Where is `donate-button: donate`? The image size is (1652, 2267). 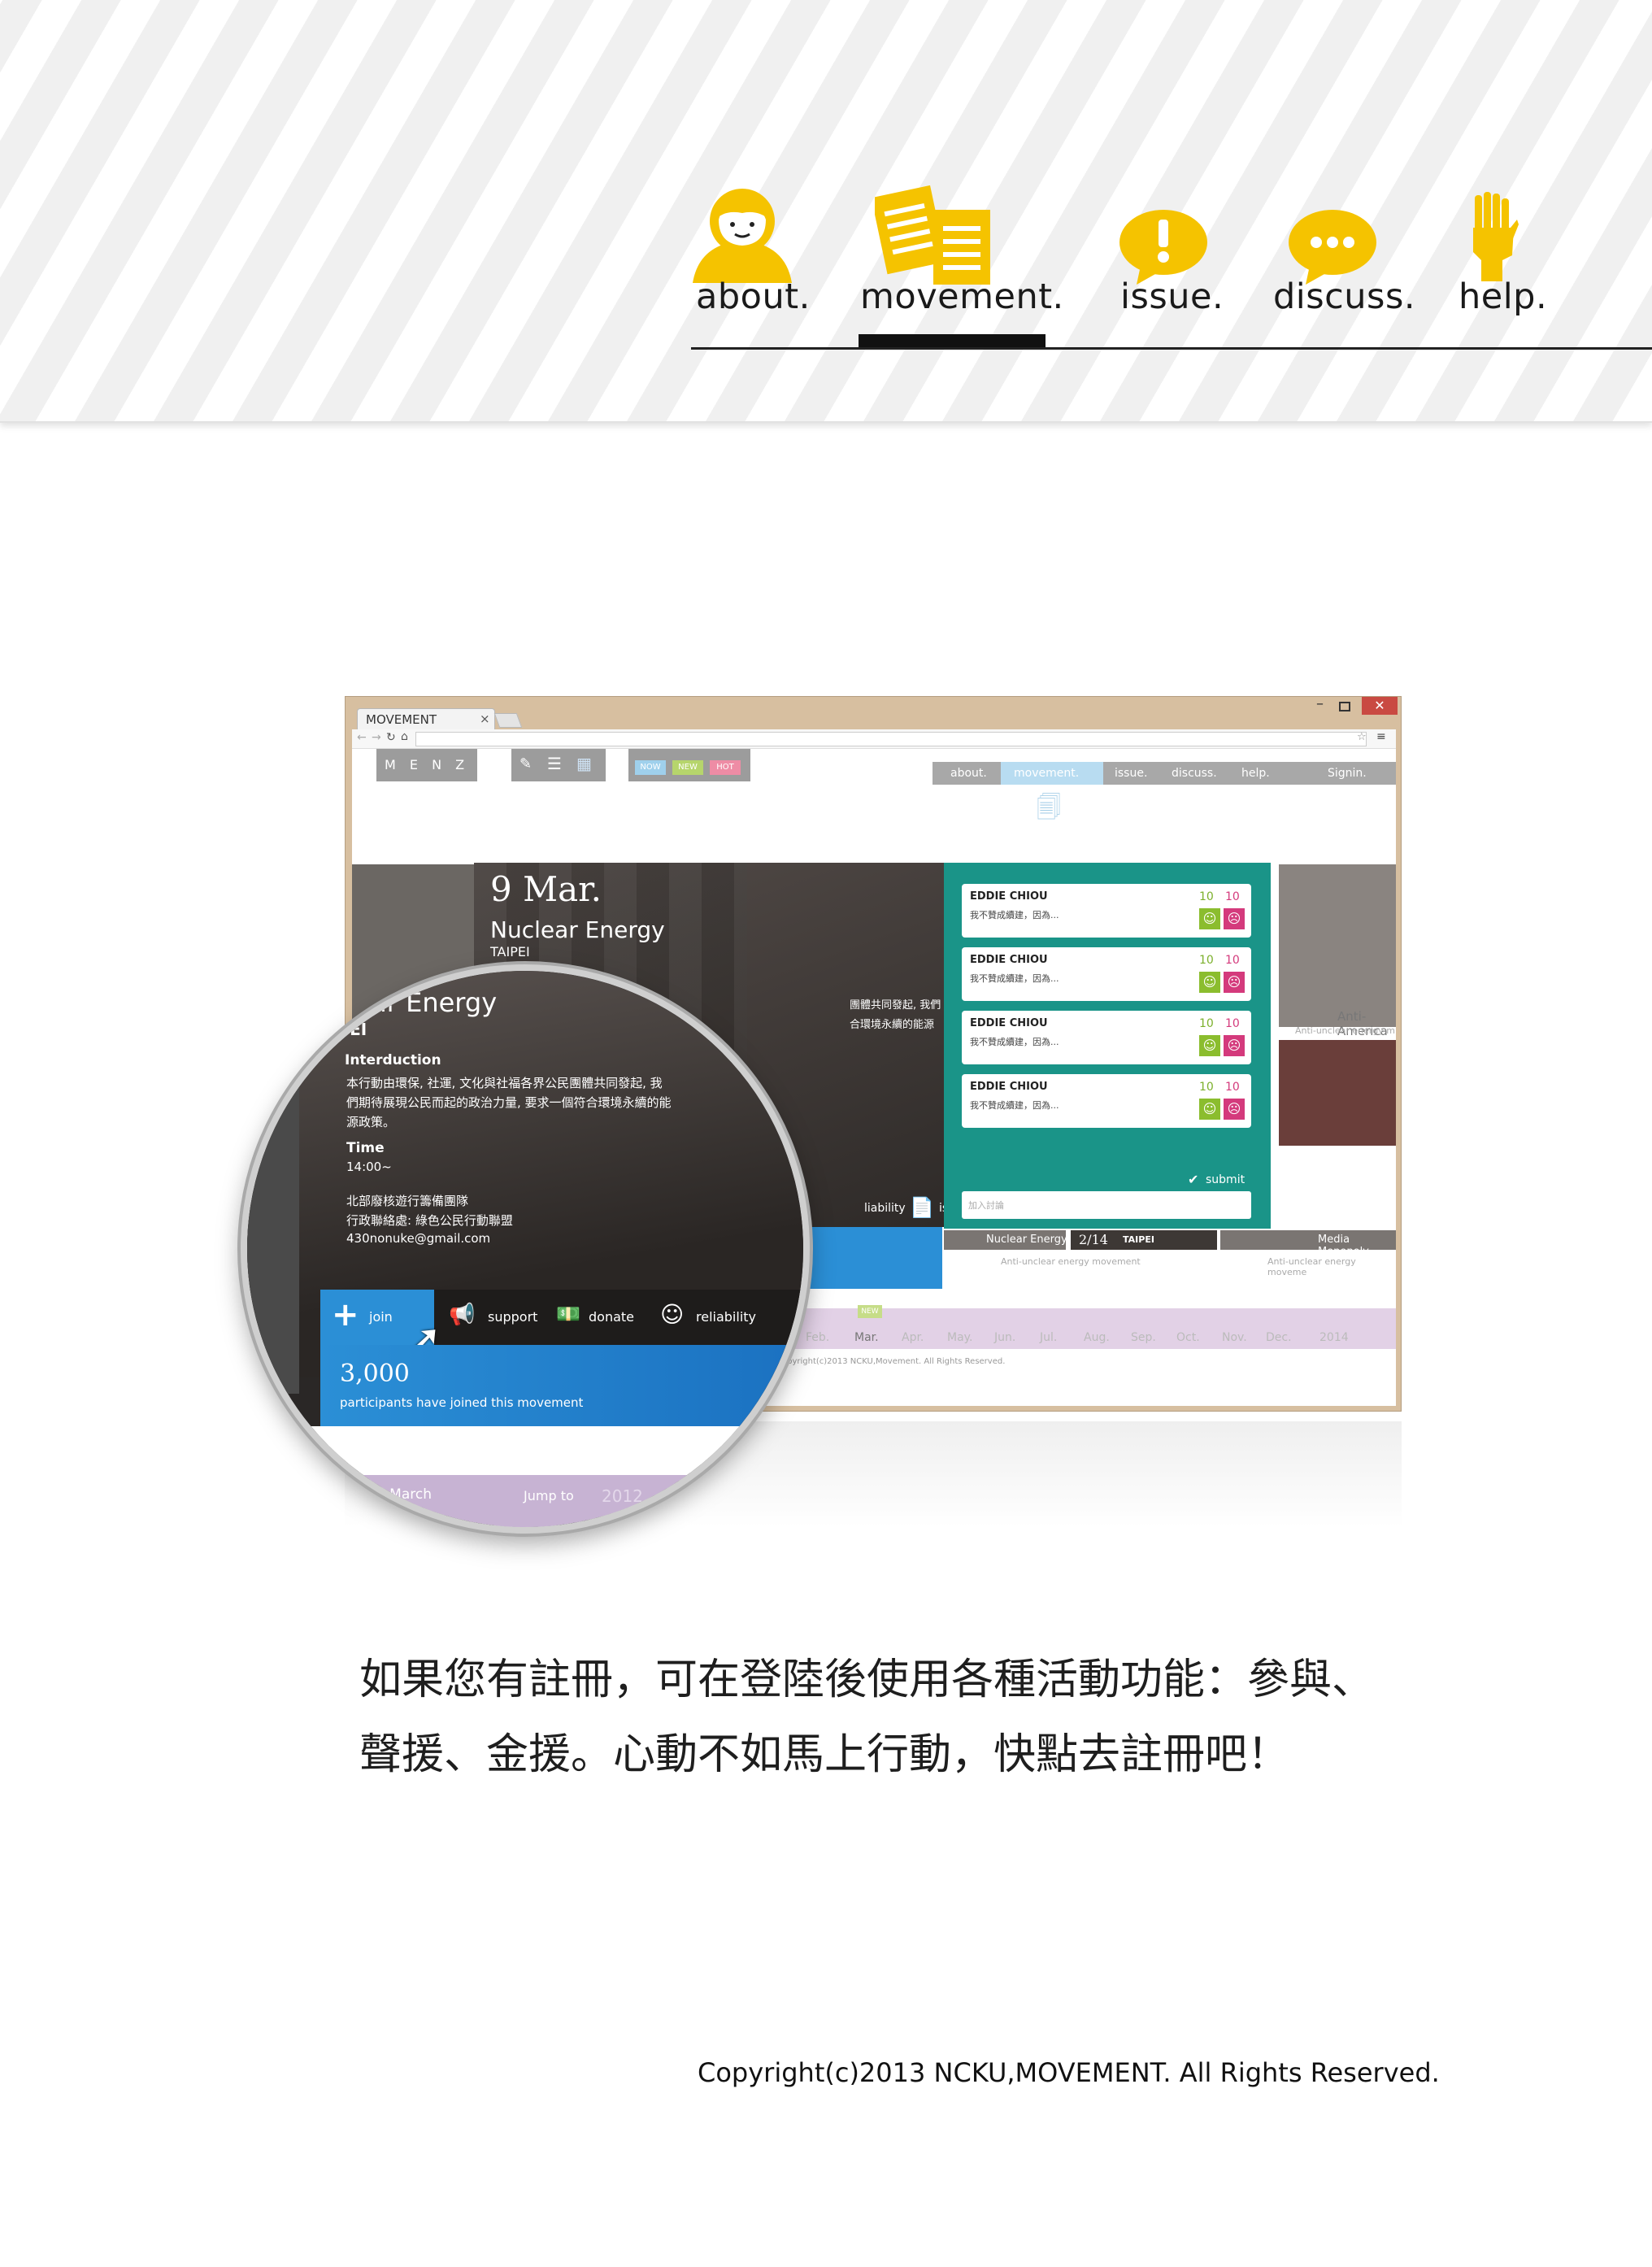
donate-button: donate is located at coordinates (611, 1317).